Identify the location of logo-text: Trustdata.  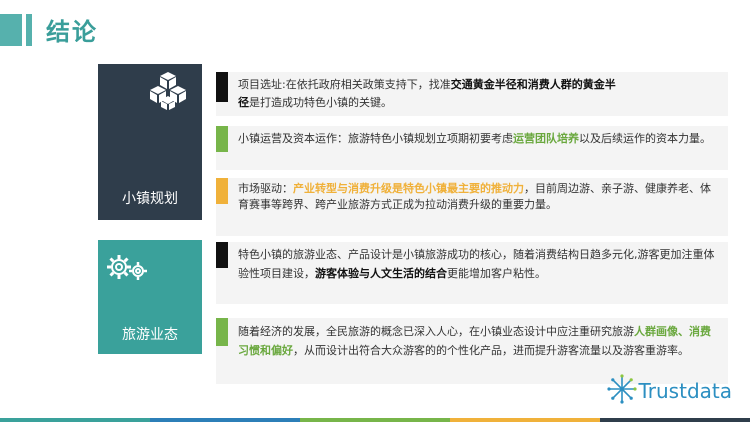
(685, 391).